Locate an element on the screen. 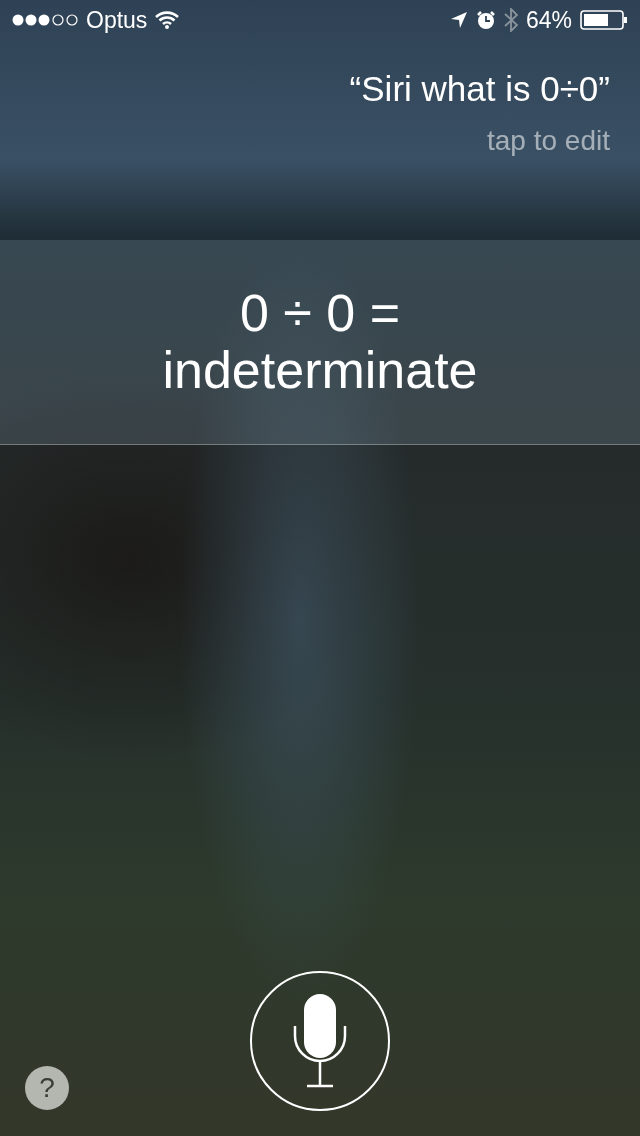 Image resolution: width=640 pixels, height=1136 pixels. bluetooth-icon is located at coordinates (510, 20).